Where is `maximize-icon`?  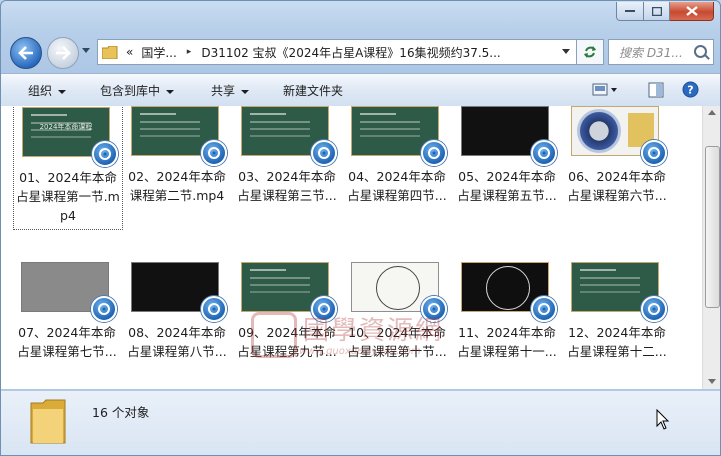 maximize-icon is located at coordinates (656, 11).